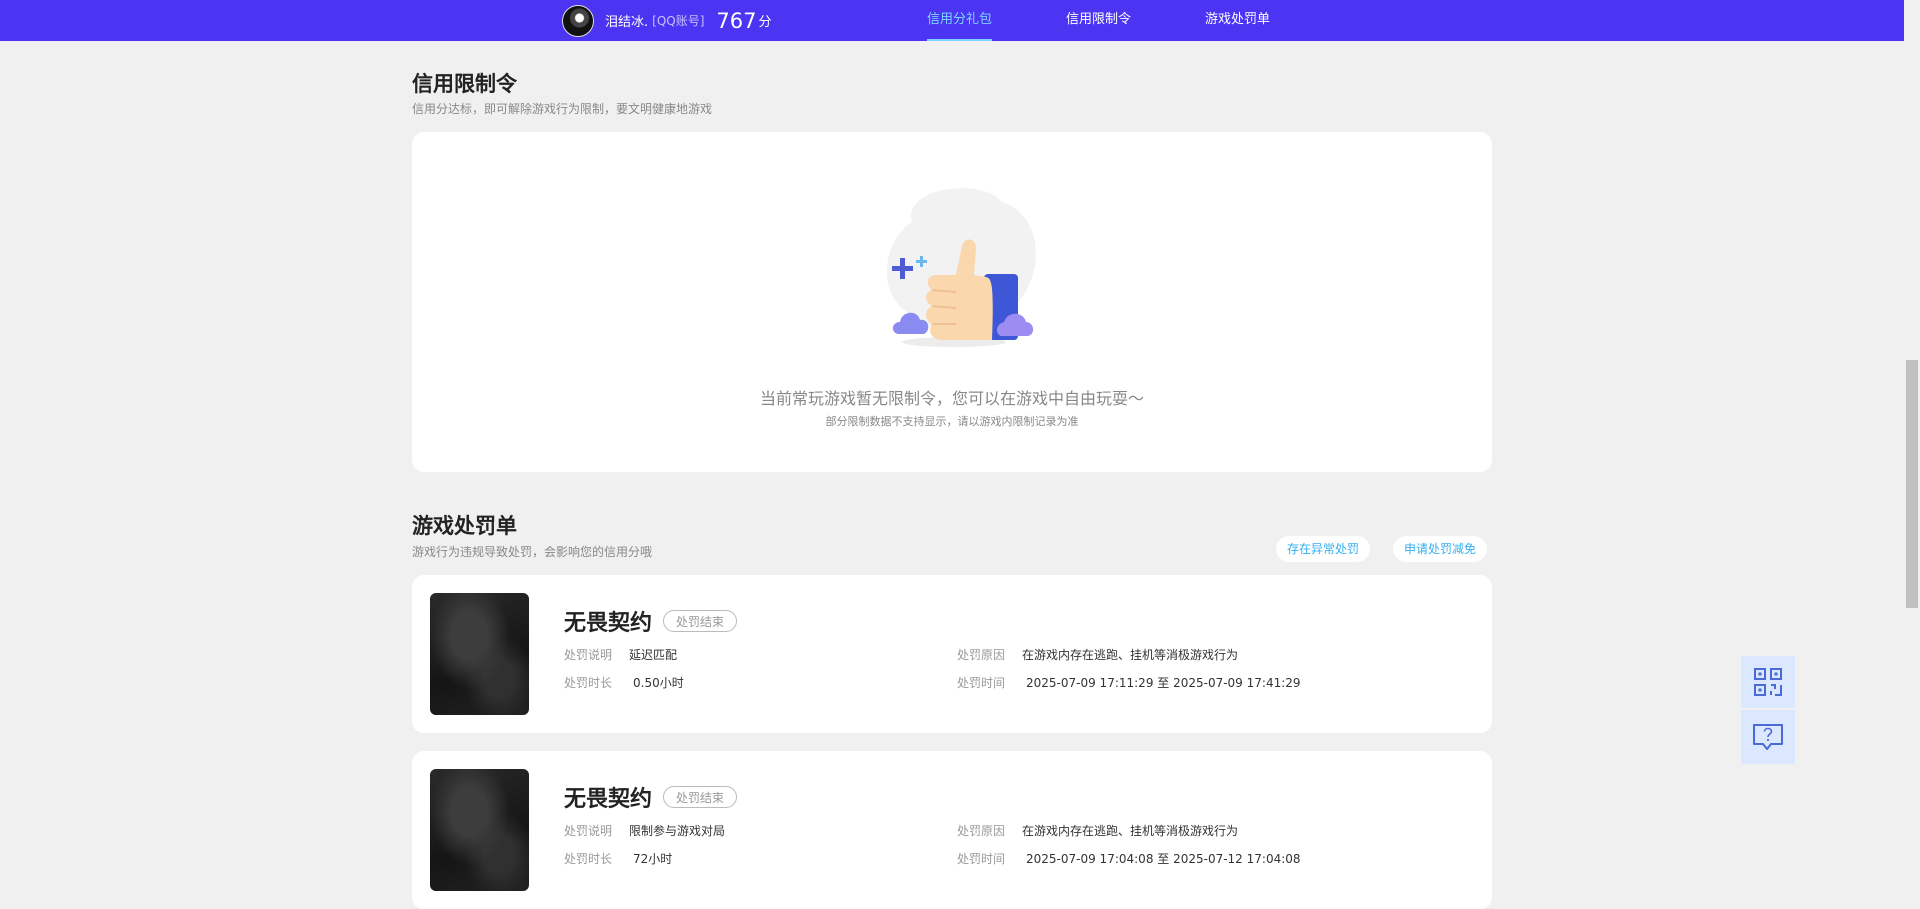  I want to click on credit-score-unit: 分, so click(765, 22).